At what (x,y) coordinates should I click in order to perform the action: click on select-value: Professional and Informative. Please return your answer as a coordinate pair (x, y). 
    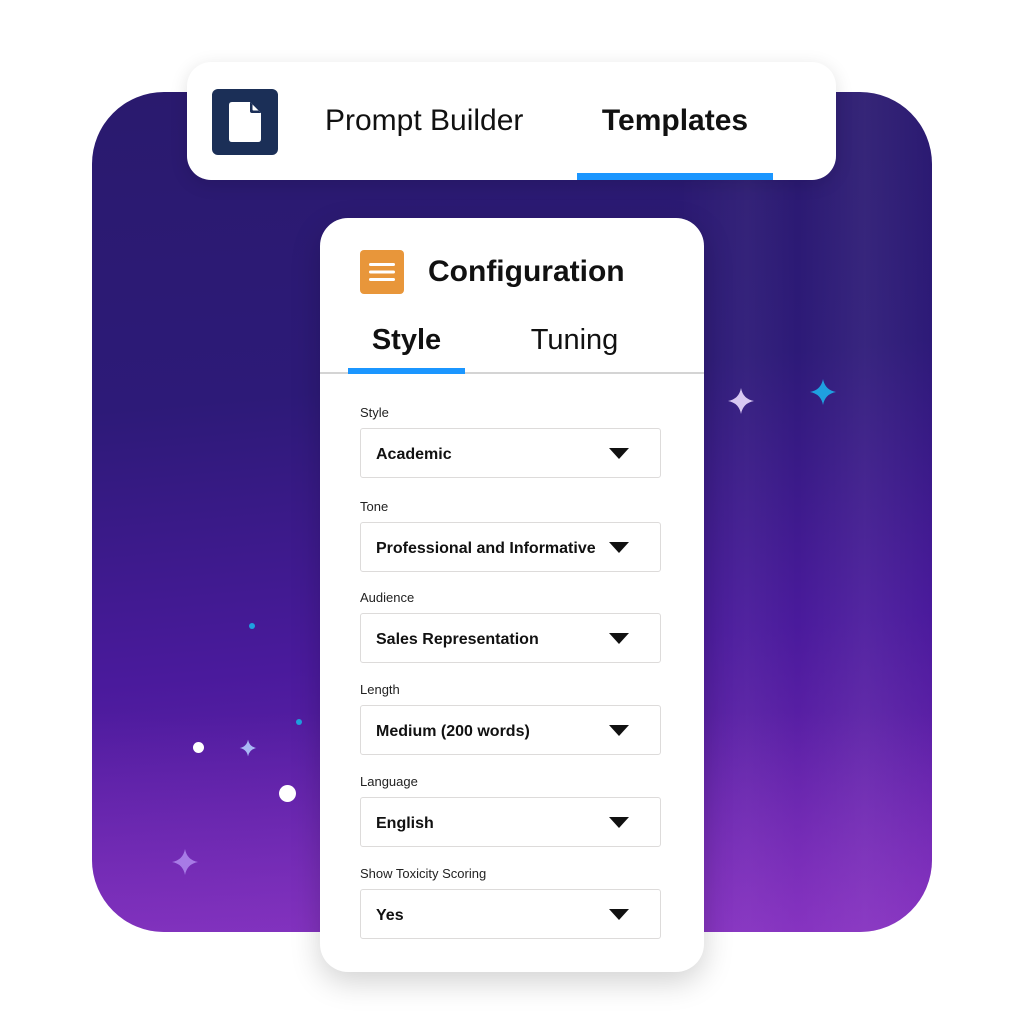
    Looking at the image, I should click on (486, 548).